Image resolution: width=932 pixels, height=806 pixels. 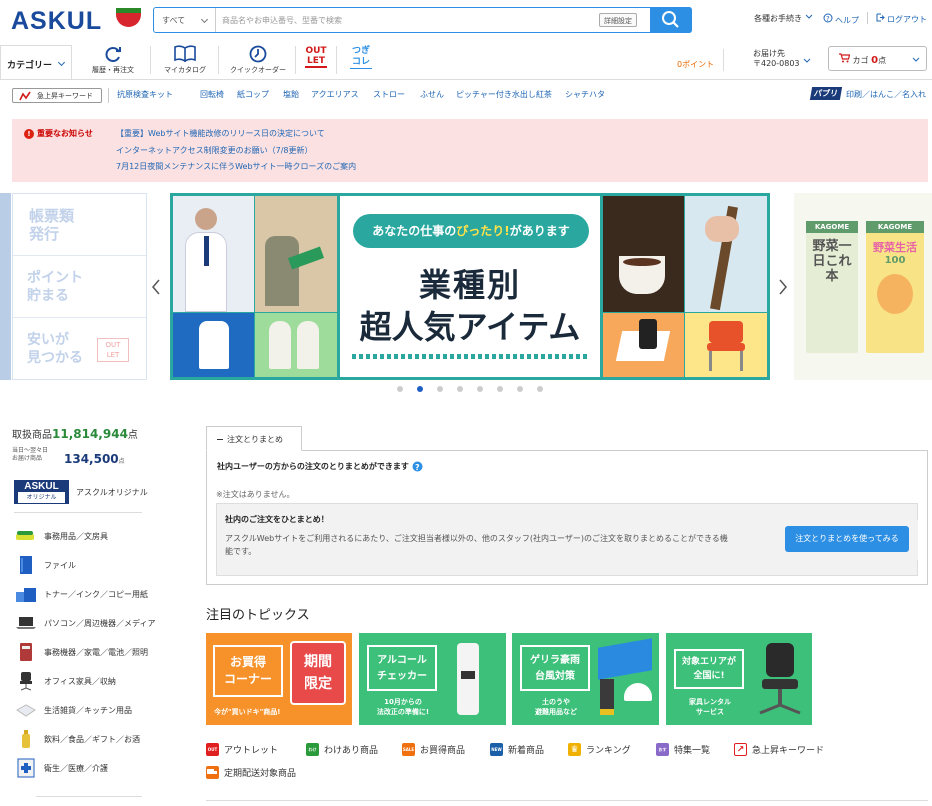 What do you see at coordinates (89, 739) in the screenshot?
I see `category-item: 飲料／食品／ギフト／お酒` at bounding box center [89, 739].